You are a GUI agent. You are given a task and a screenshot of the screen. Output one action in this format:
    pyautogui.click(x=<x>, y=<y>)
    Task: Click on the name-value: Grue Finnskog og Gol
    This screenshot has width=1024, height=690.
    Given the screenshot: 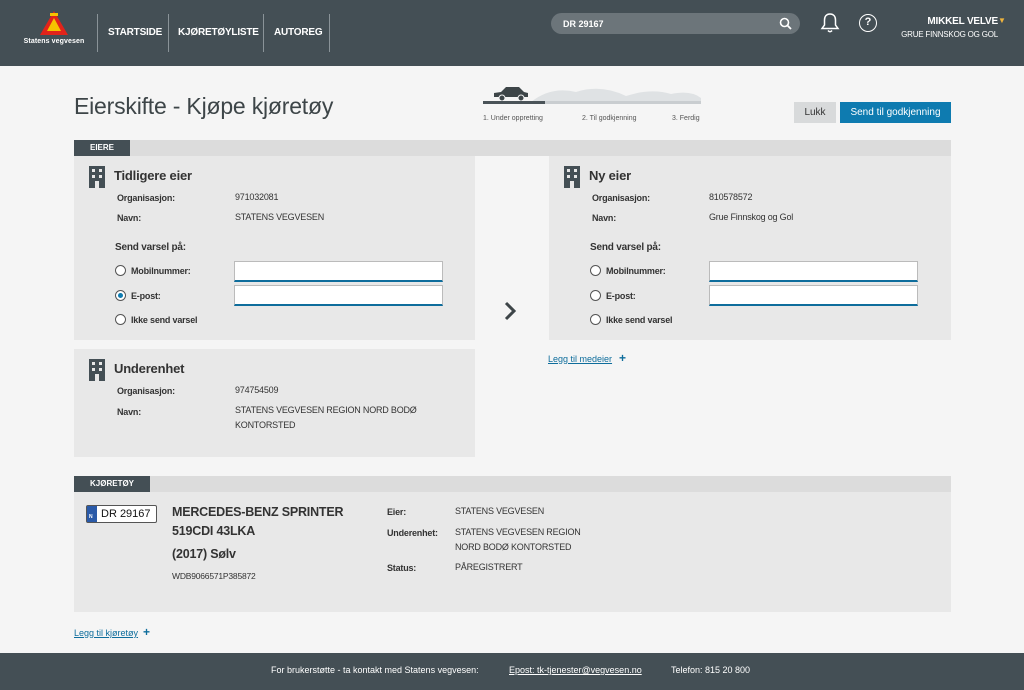 What is the action you would take?
    pyautogui.click(x=751, y=217)
    